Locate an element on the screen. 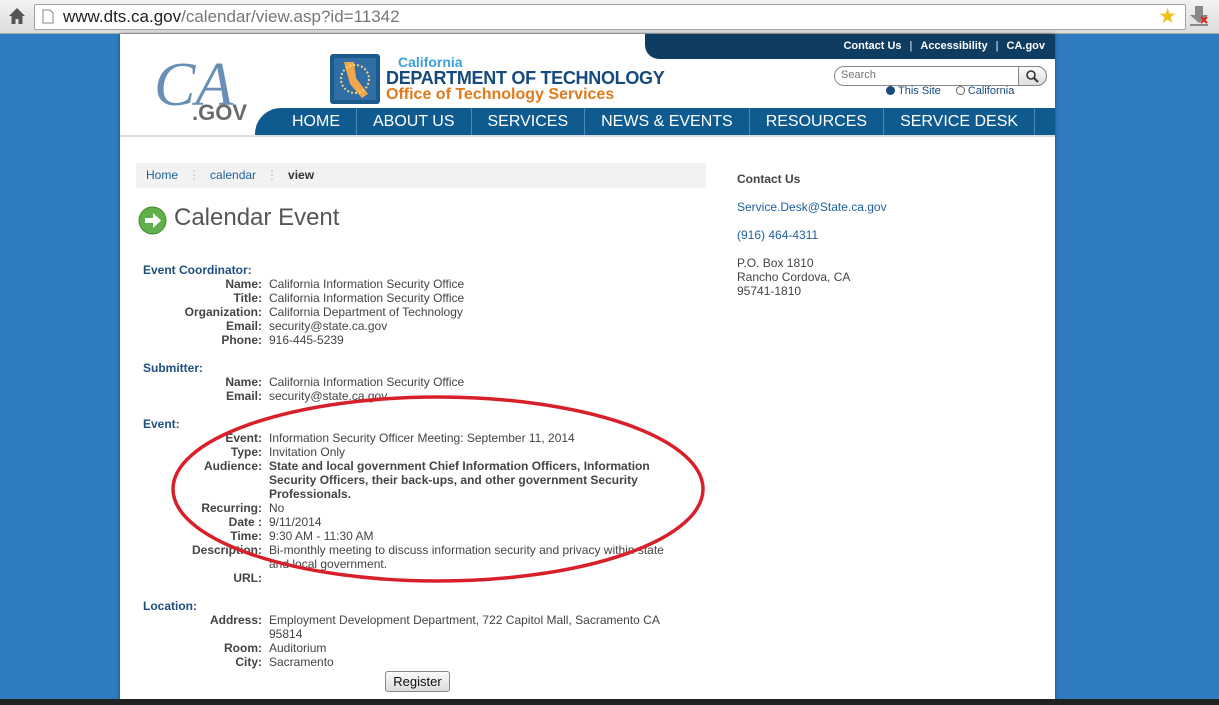 The height and width of the screenshot is (705, 1219). coordinator-org: California Department of Technology is located at coordinates (366, 312).